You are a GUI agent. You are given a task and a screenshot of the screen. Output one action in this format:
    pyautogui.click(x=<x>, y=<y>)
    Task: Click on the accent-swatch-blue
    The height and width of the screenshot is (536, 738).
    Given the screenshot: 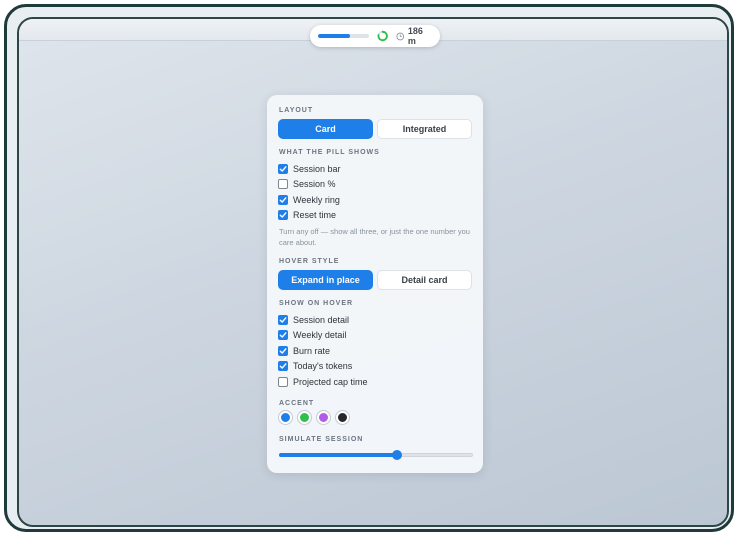 What is the action you would take?
    pyautogui.click(x=285, y=417)
    